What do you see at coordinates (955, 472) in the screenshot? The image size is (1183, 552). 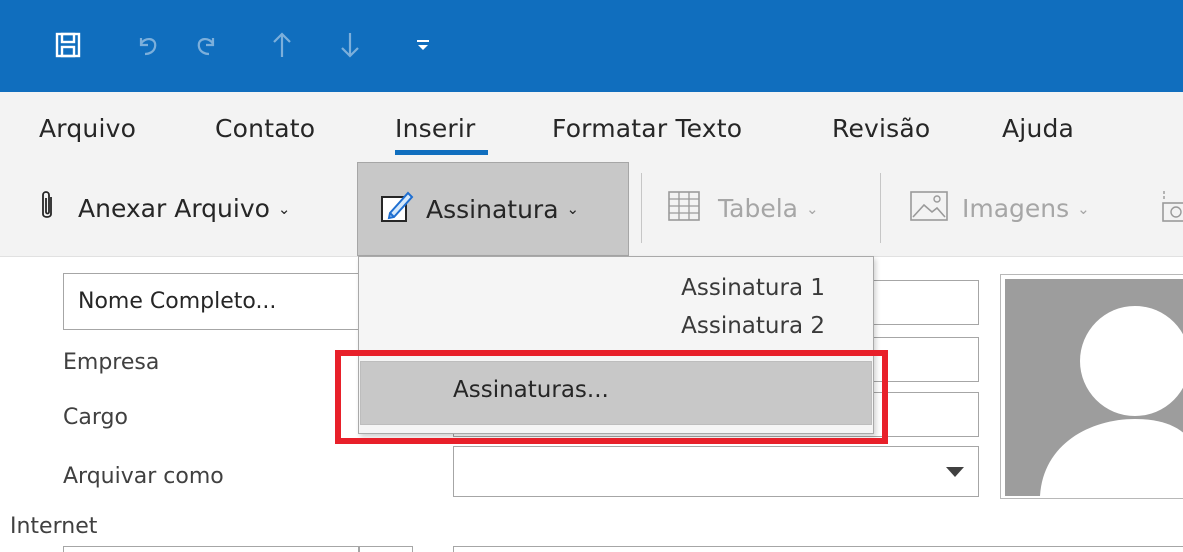 I see `dropdown-caret-icon` at bounding box center [955, 472].